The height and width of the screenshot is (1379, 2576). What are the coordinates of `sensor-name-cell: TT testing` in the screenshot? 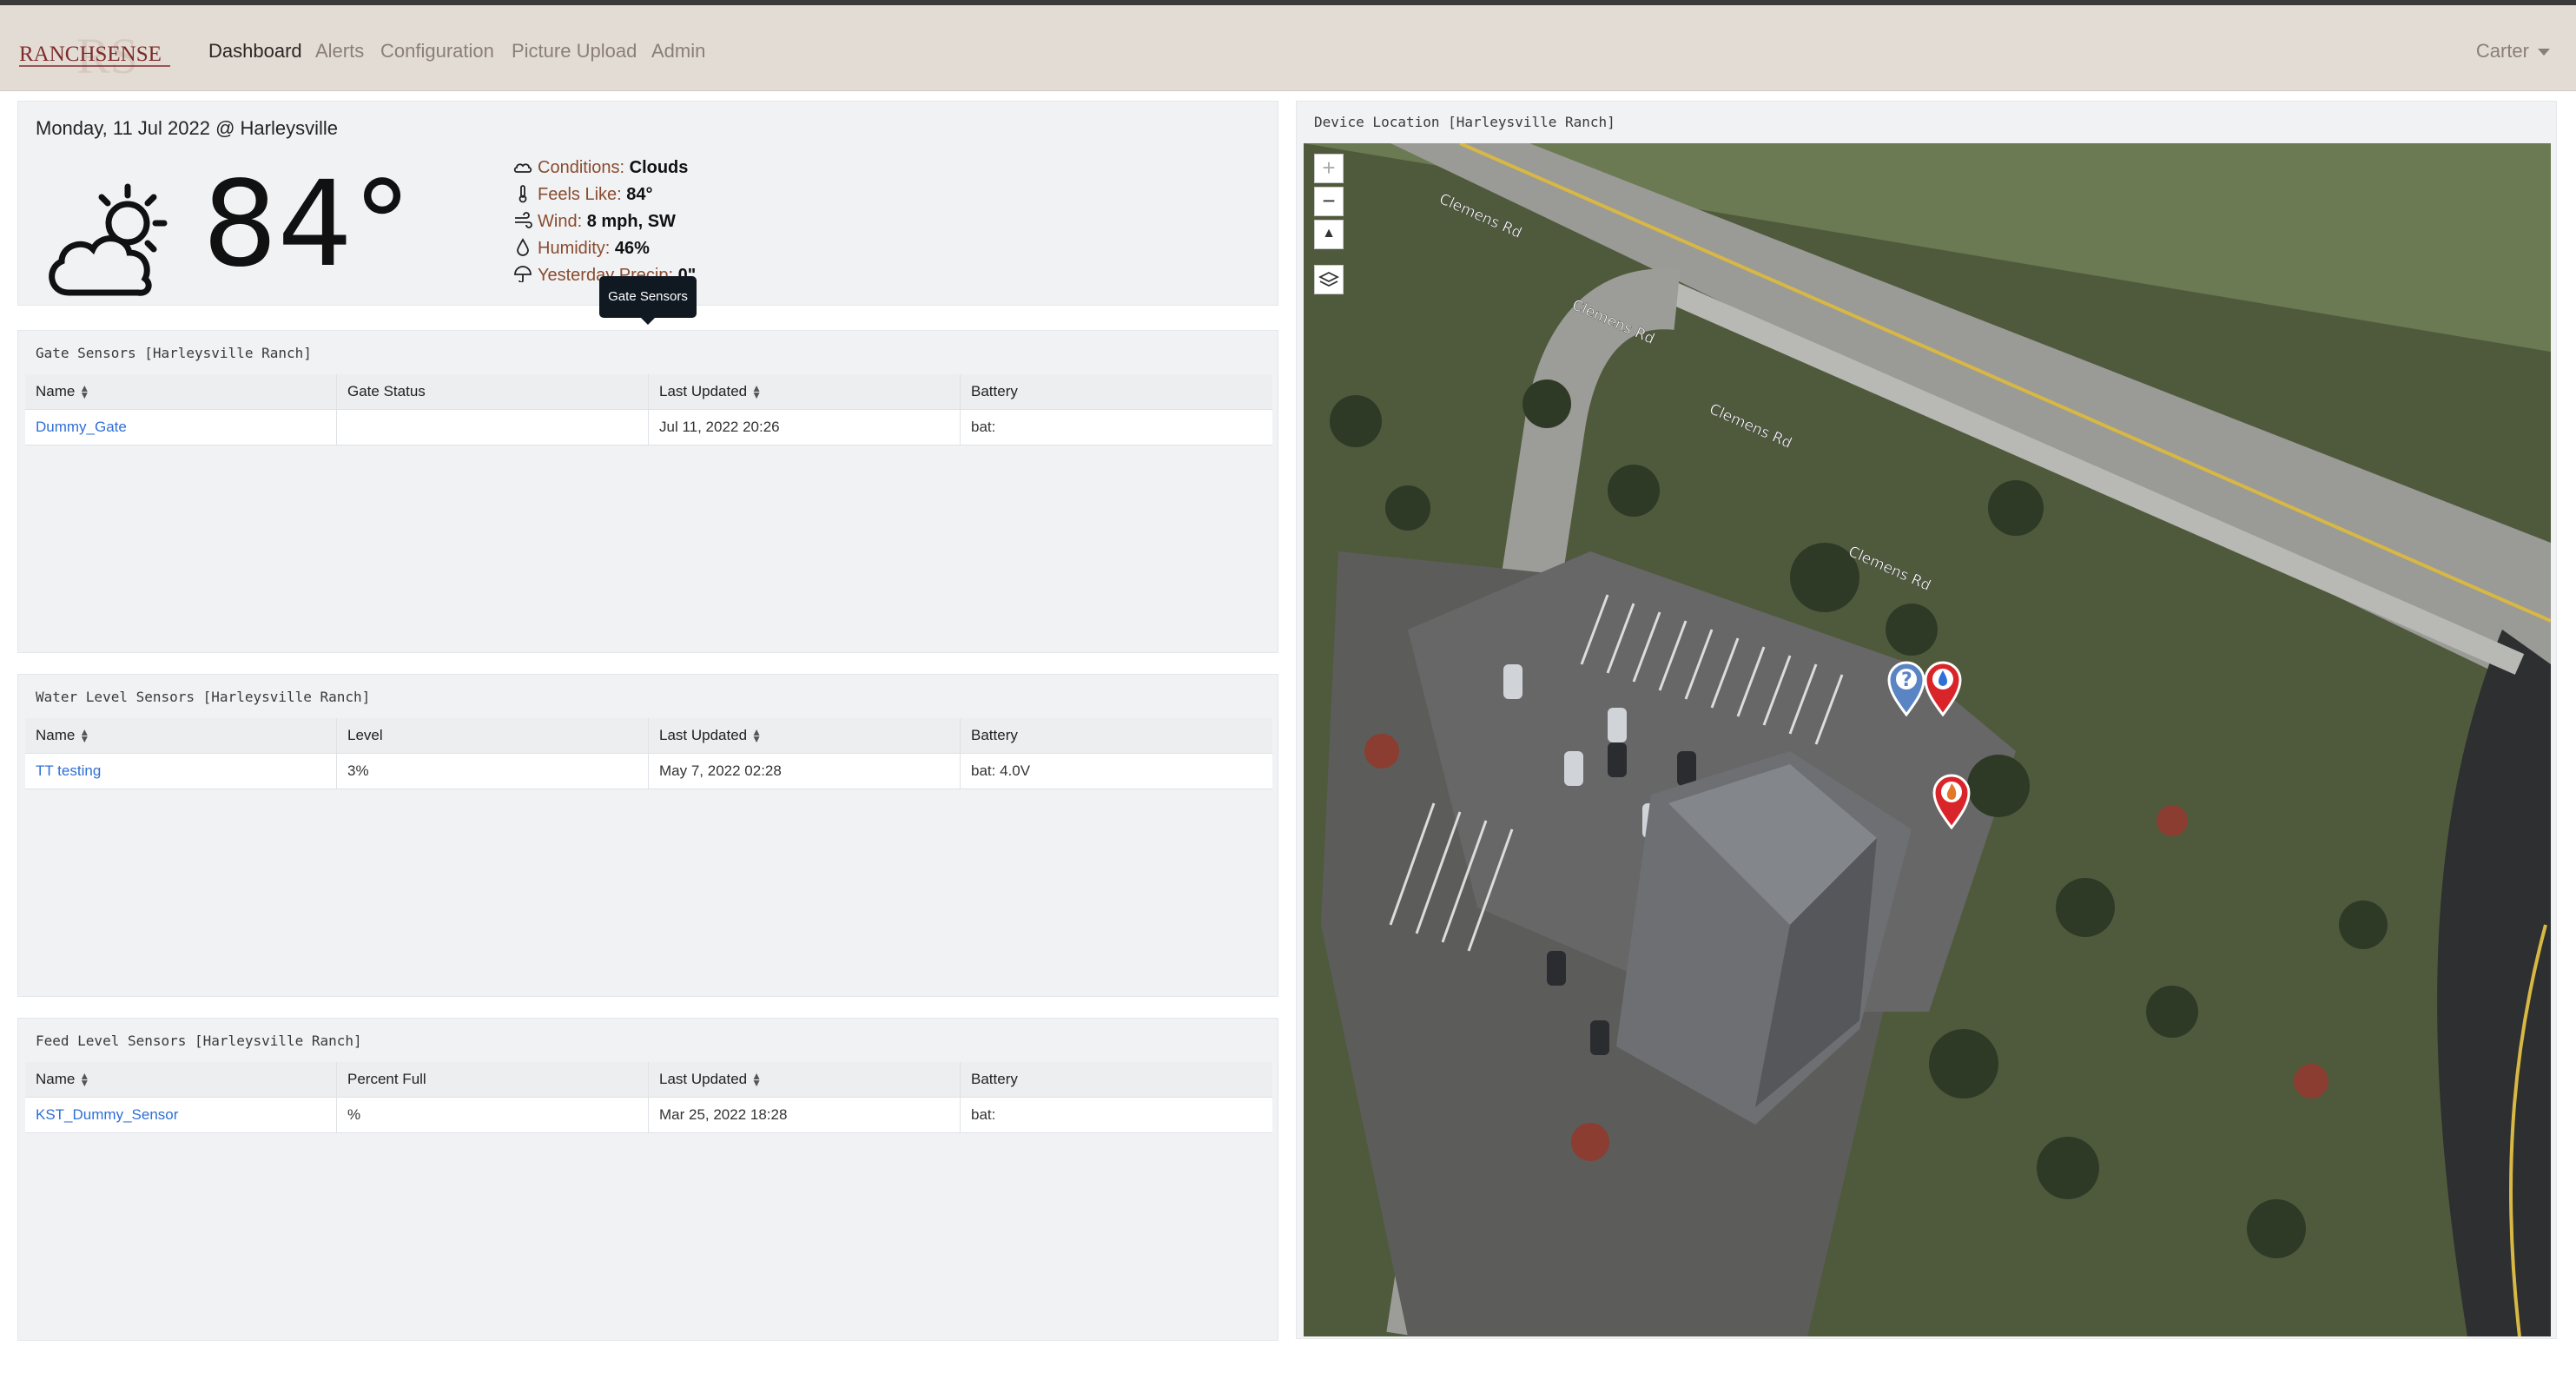 It's located at (181, 771).